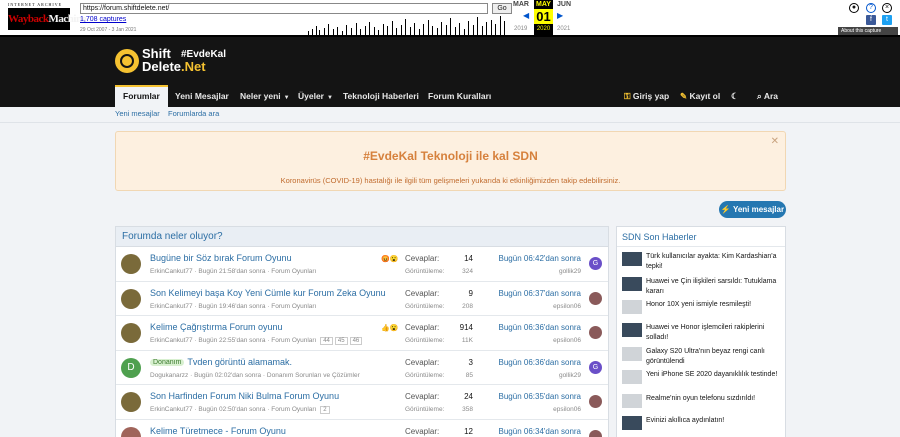  I want to click on wayback-next-arrow-icon: ▶, so click(560, 15).